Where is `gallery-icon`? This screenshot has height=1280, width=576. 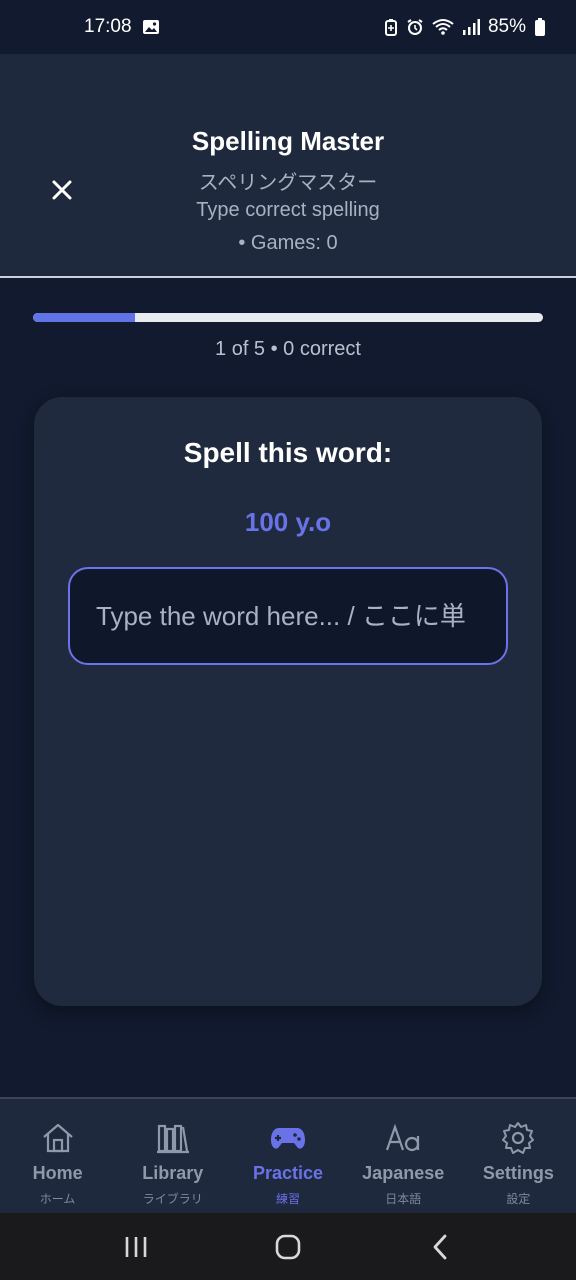 gallery-icon is located at coordinates (151, 27).